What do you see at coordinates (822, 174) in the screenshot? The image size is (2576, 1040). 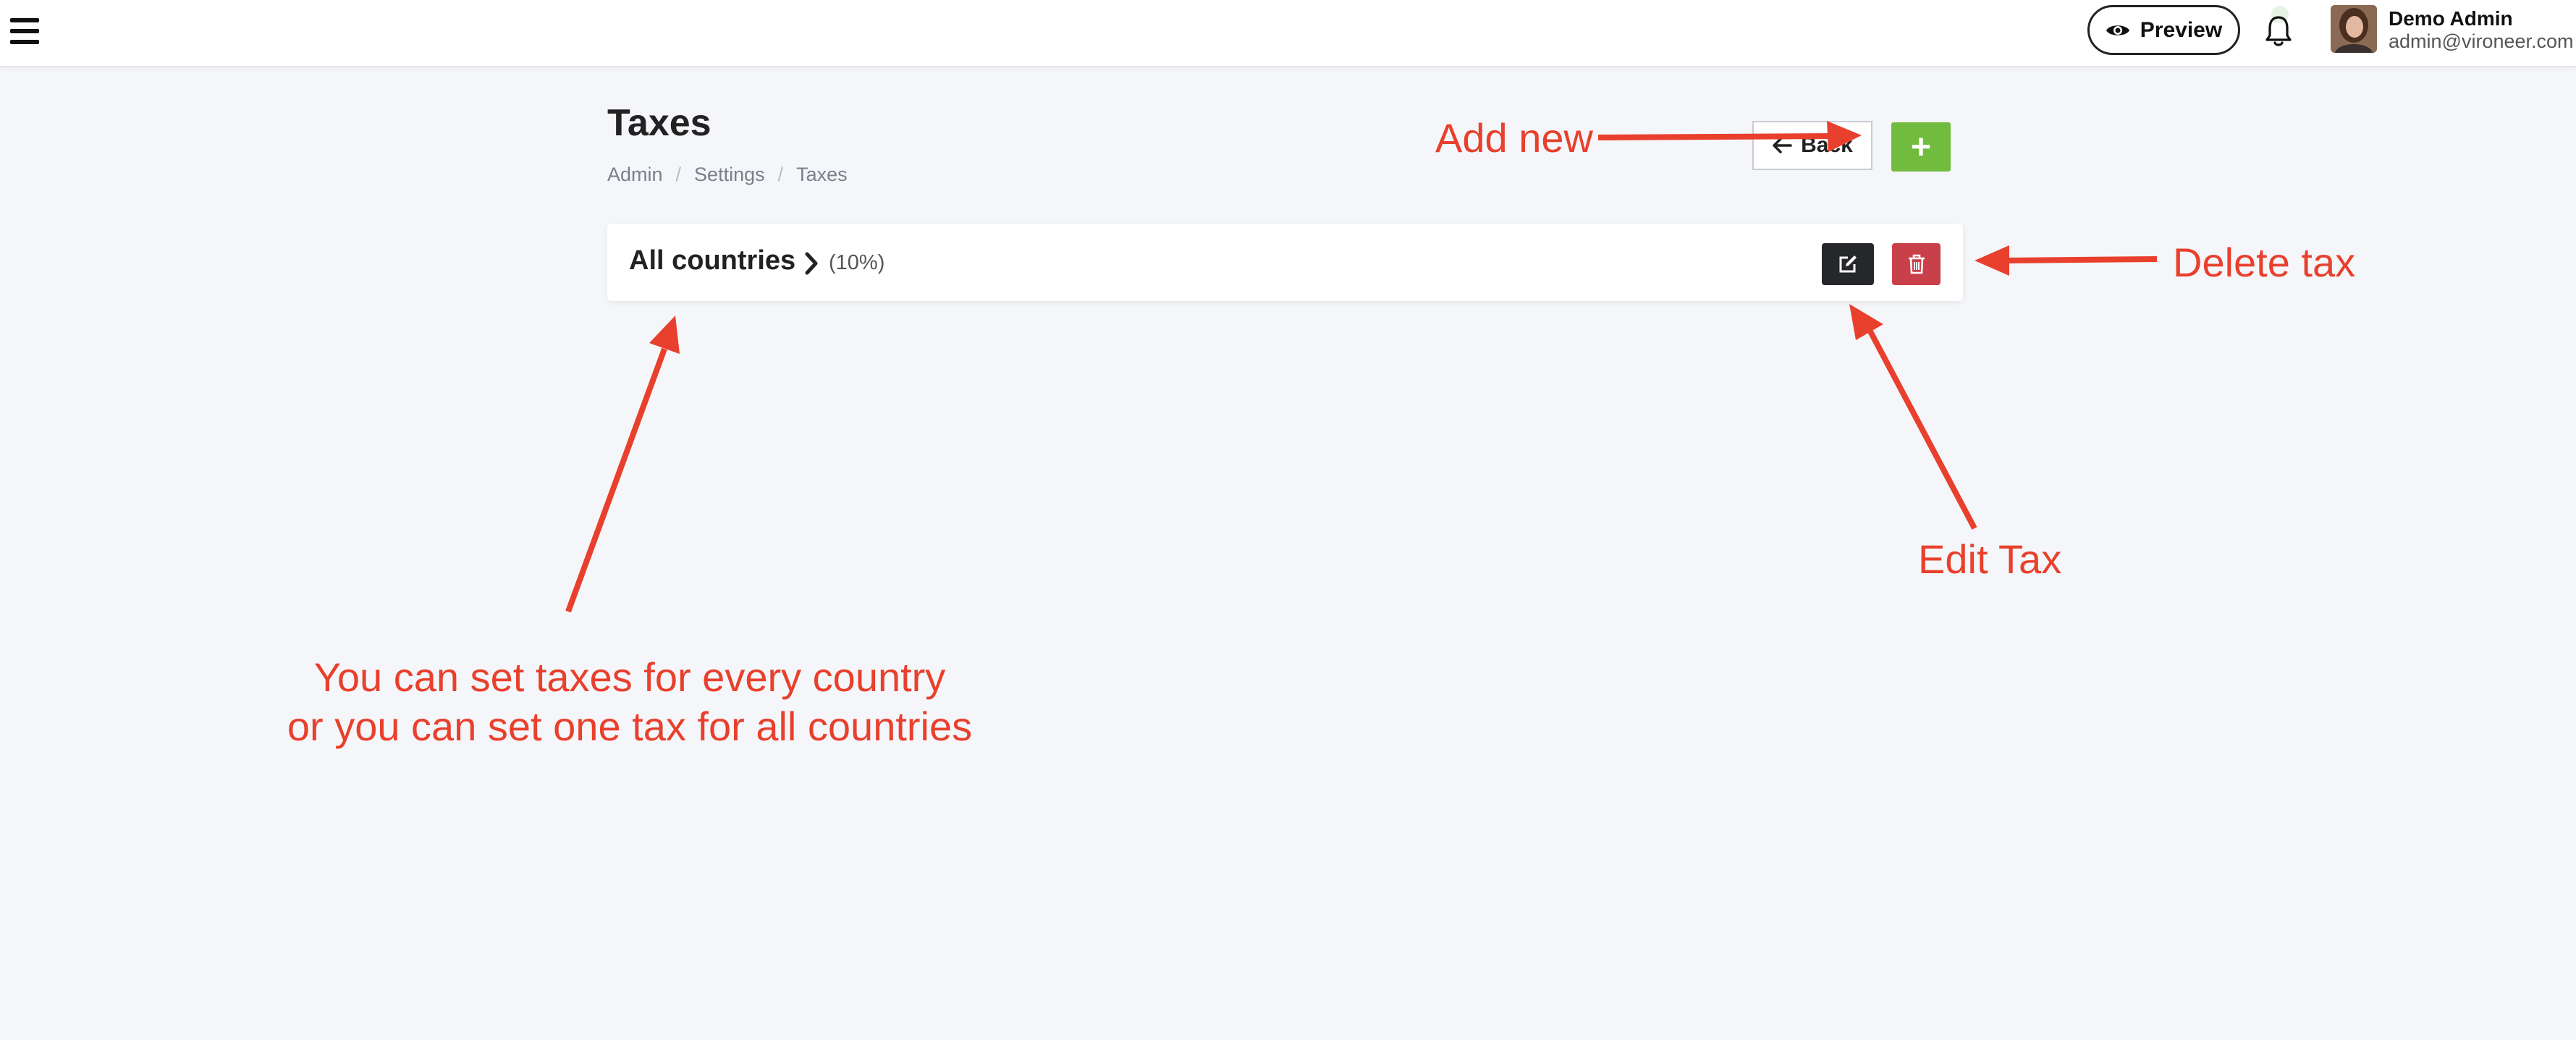 I see `breadcrumb-taxes: Taxes` at bounding box center [822, 174].